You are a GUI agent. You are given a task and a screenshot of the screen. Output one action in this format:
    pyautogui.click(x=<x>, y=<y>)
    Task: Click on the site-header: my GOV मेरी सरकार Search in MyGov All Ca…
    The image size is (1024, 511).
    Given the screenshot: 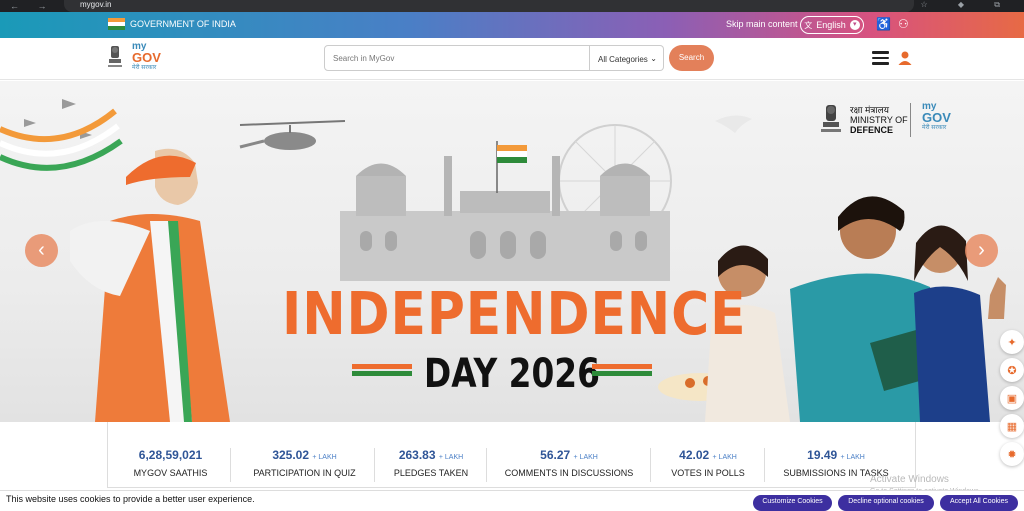 What is the action you would take?
    pyautogui.click(x=512, y=59)
    